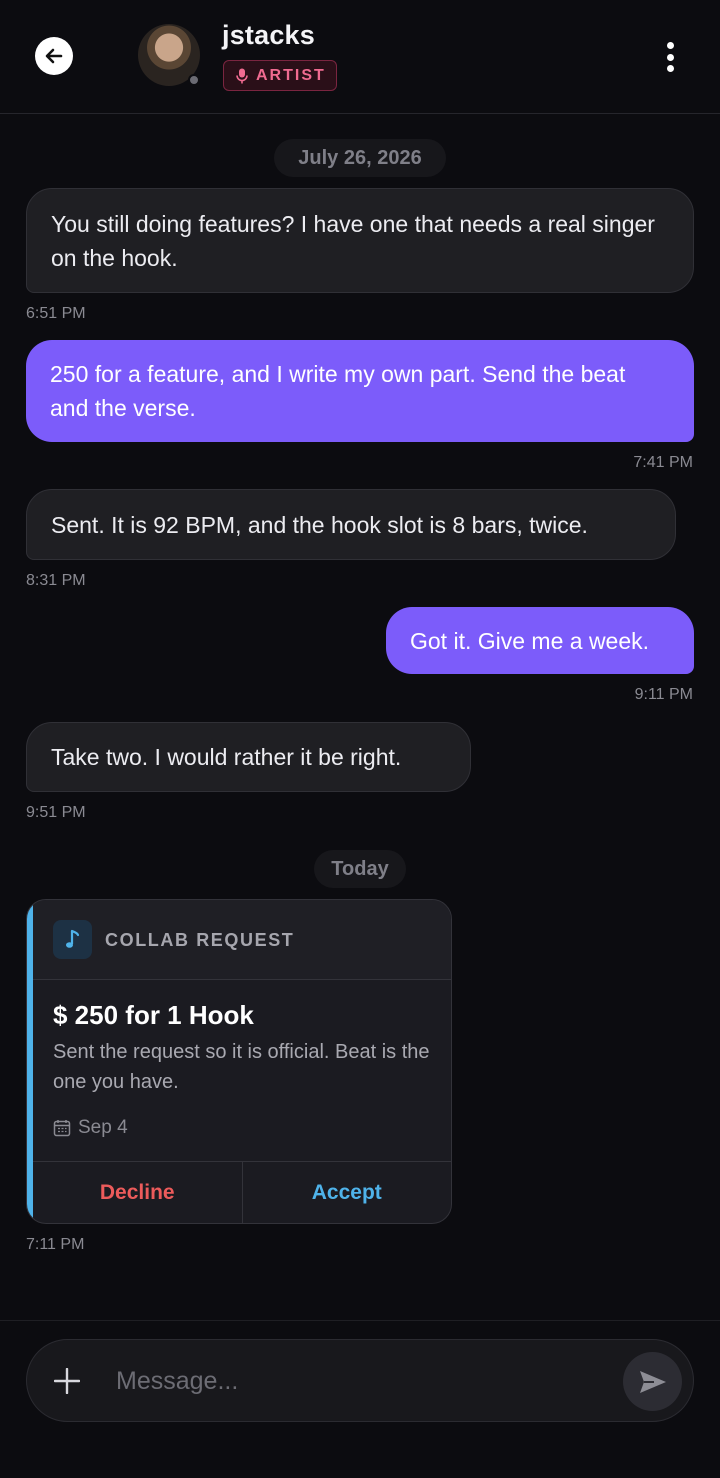 The image size is (720, 1478). I want to click on send-button, so click(652, 1381).